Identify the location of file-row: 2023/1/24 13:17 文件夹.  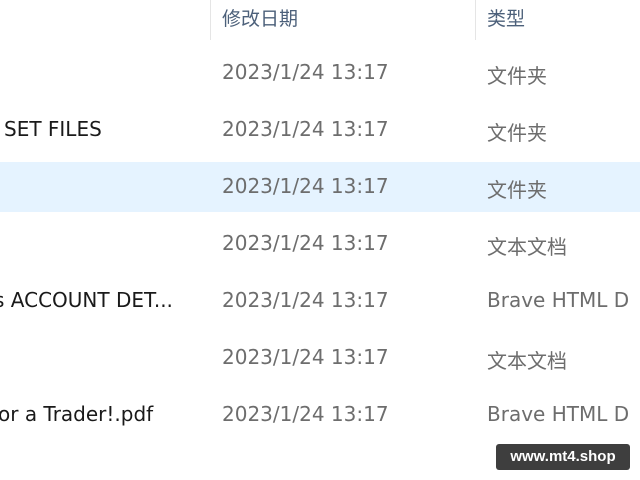
(320, 73).